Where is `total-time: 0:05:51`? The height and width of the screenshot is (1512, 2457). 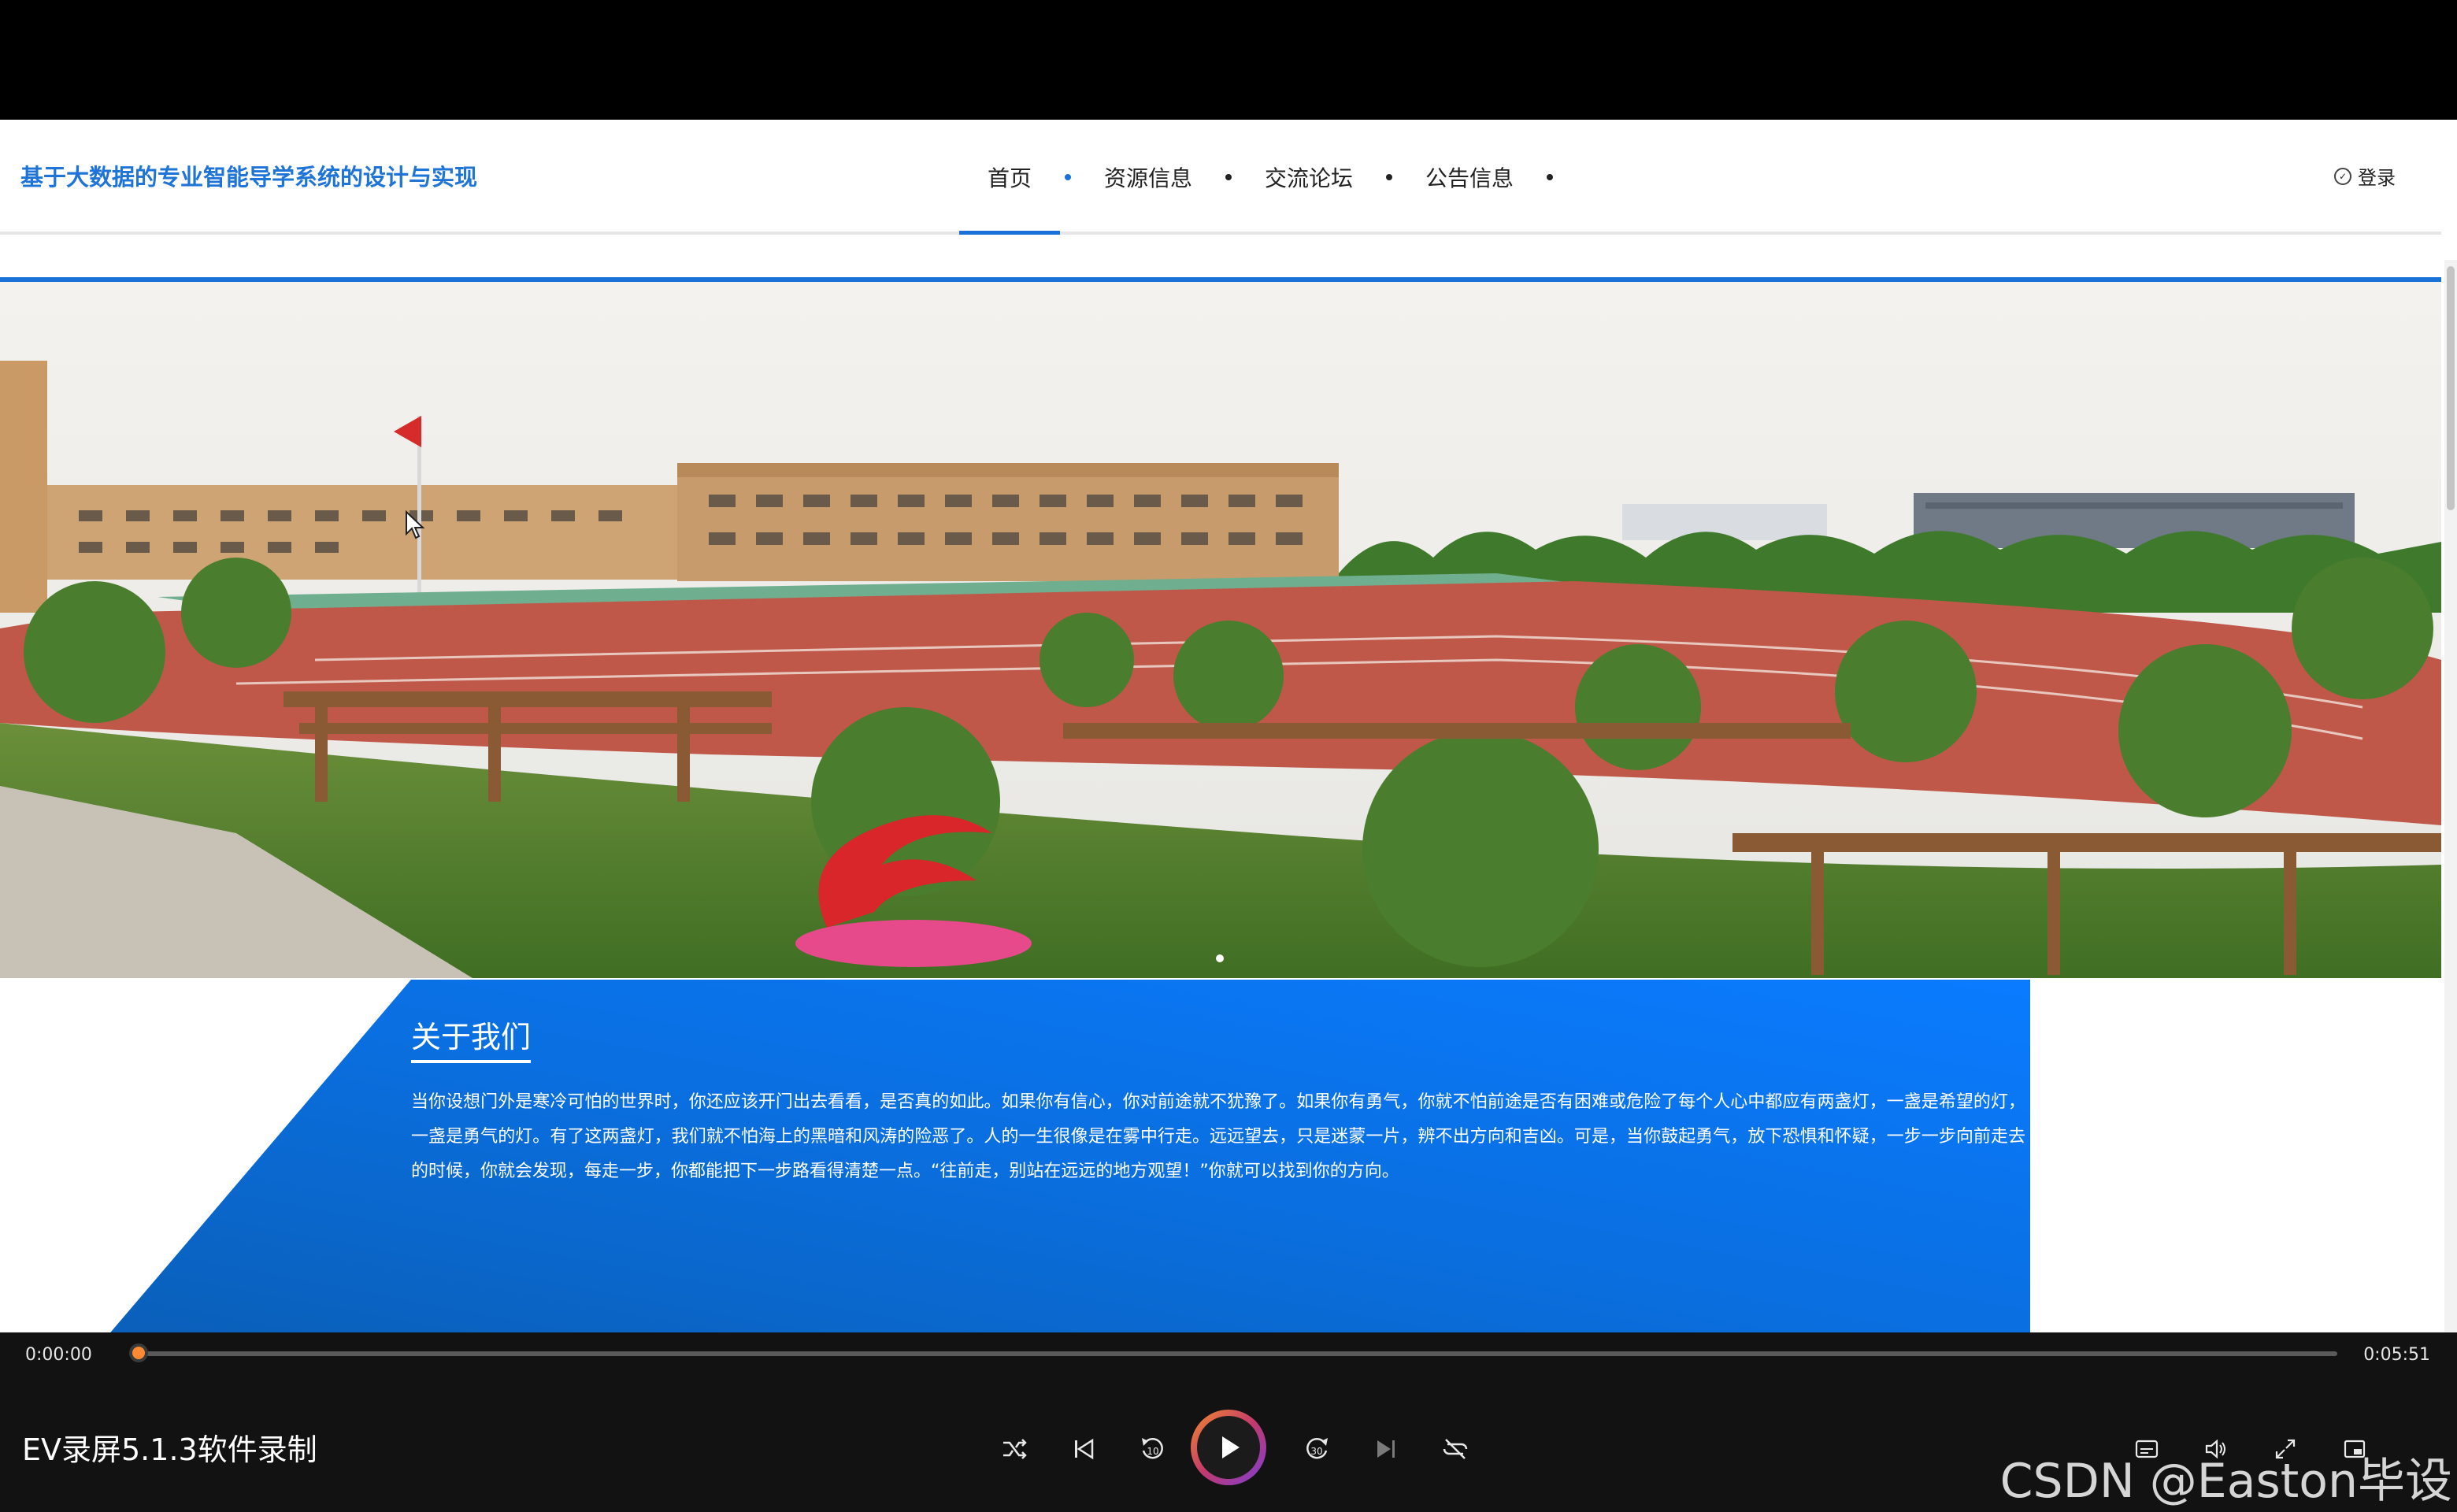
total-time: 0:05:51 is located at coordinates (2396, 1355).